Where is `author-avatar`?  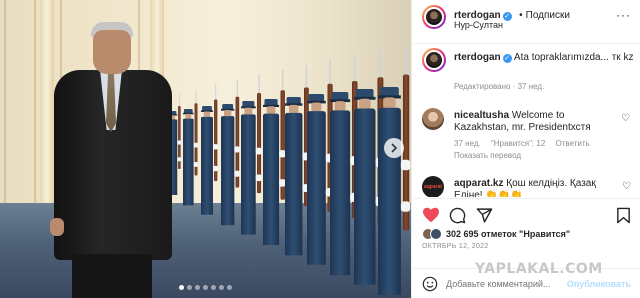
author-avatar is located at coordinates (434, 17).